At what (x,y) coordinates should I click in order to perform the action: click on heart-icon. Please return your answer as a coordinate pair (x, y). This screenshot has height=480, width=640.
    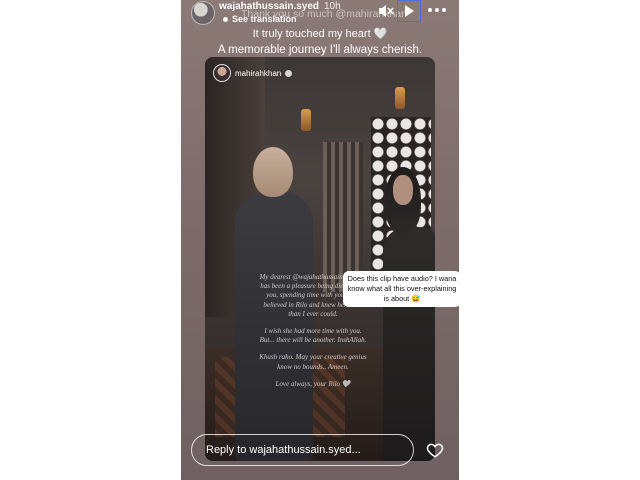
    Looking at the image, I should click on (435, 450).